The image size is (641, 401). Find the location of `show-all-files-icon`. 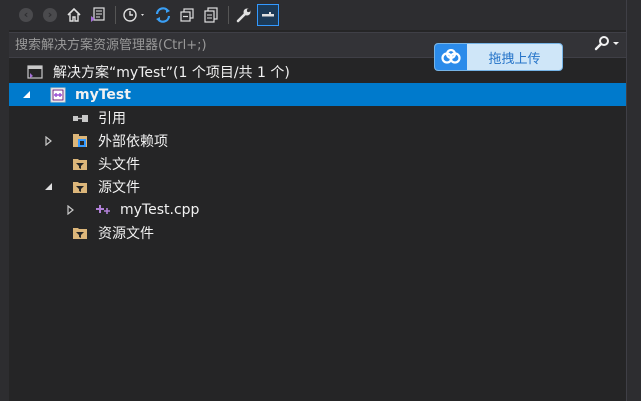

show-all-files-icon is located at coordinates (211, 15).